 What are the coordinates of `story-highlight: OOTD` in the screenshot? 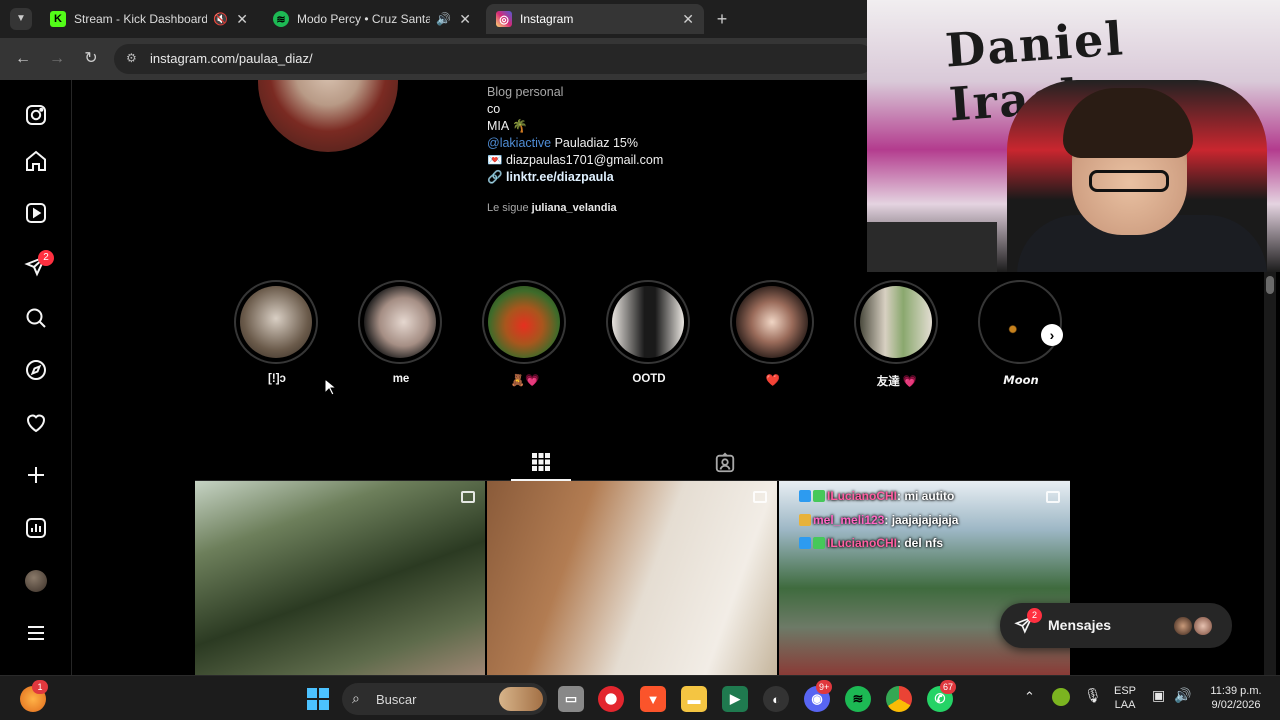 It's located at (649, 332).